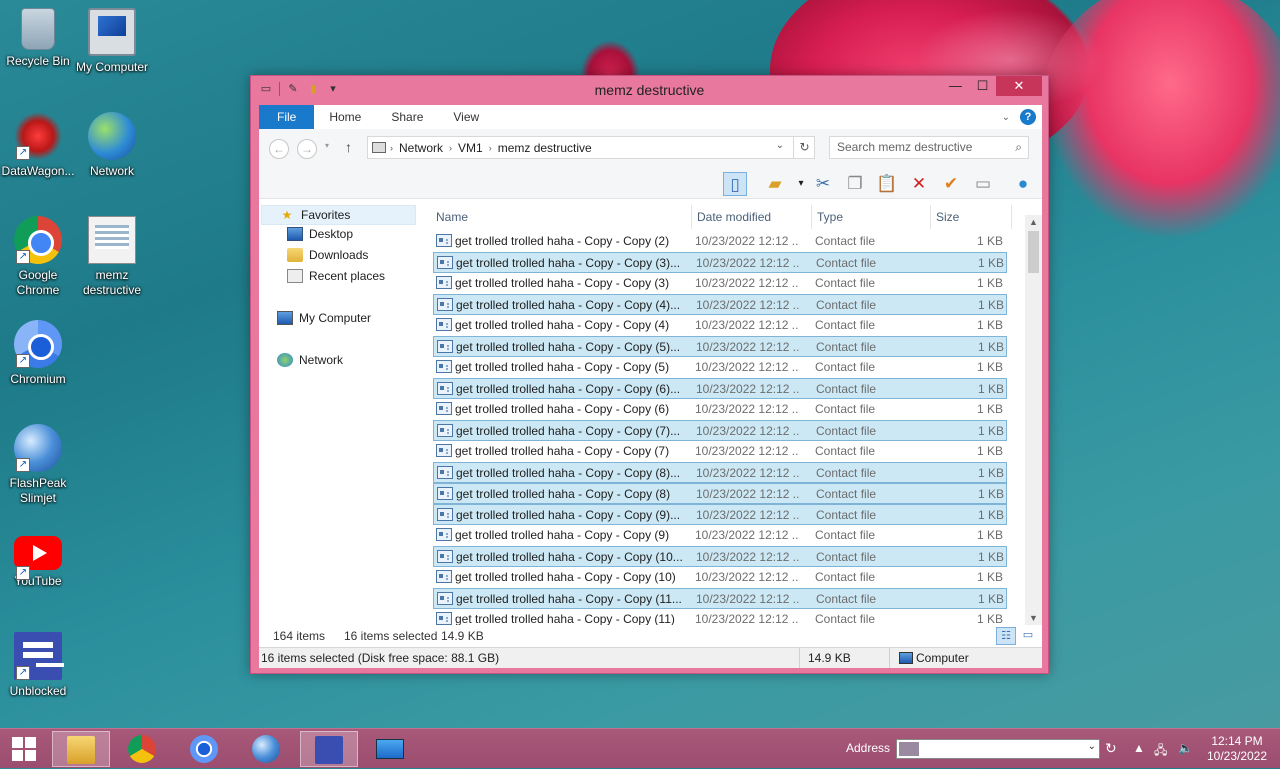 The width and height of the screenshot is (1280, 769). I want to click on forward-button: →, so click(307, 149).